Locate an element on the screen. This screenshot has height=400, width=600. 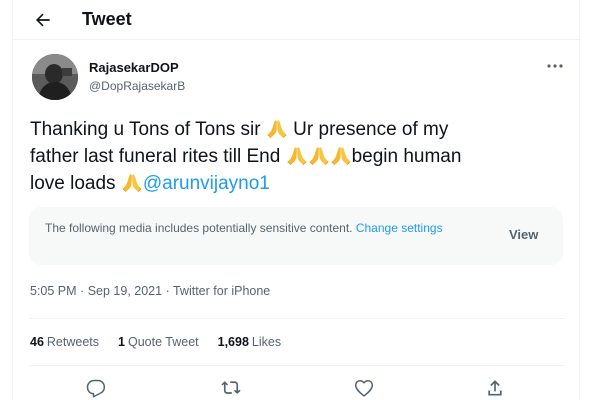
arrow-left-icon is located at coordinates (43, 20).